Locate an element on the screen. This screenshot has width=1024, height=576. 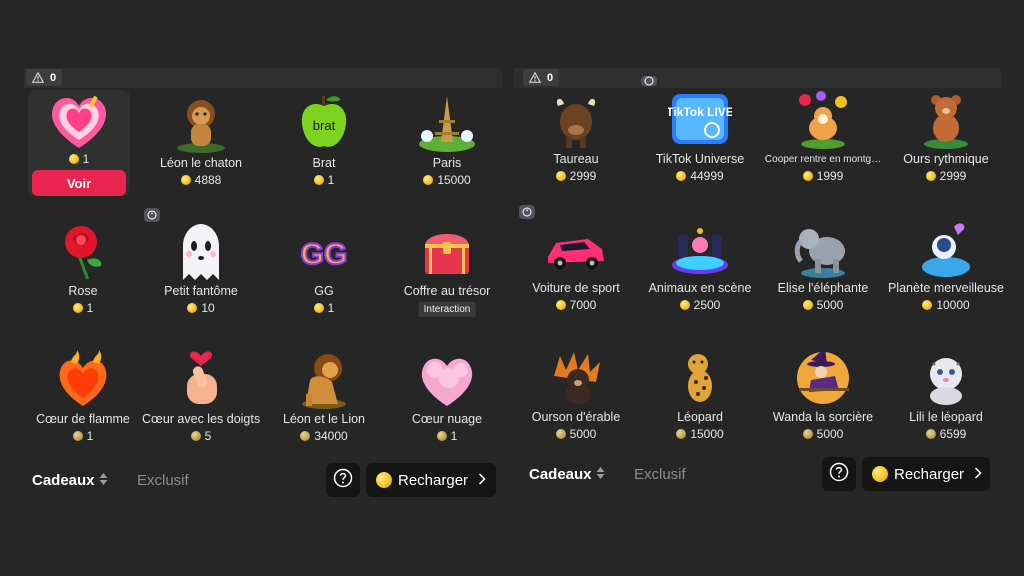
gift-item: Cooper rentre en montg… 1999 is located at coordinates (823, 145).